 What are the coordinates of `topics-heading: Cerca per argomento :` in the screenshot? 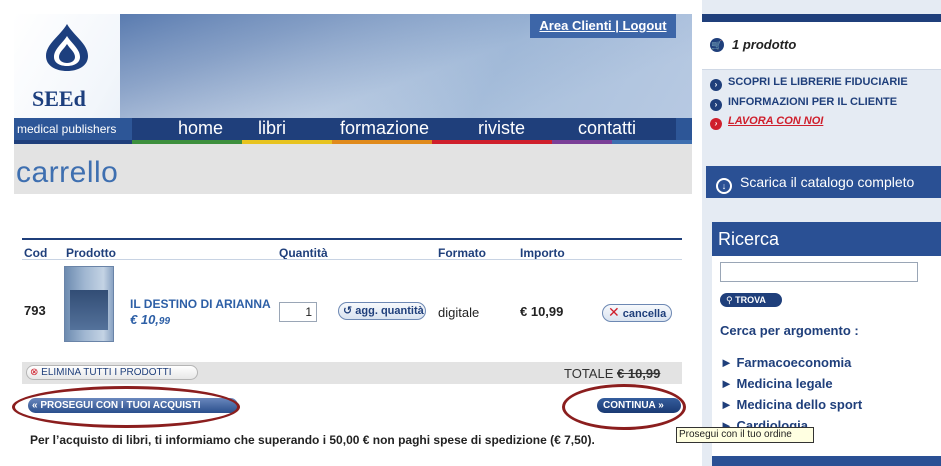 It's located at (789, 330).